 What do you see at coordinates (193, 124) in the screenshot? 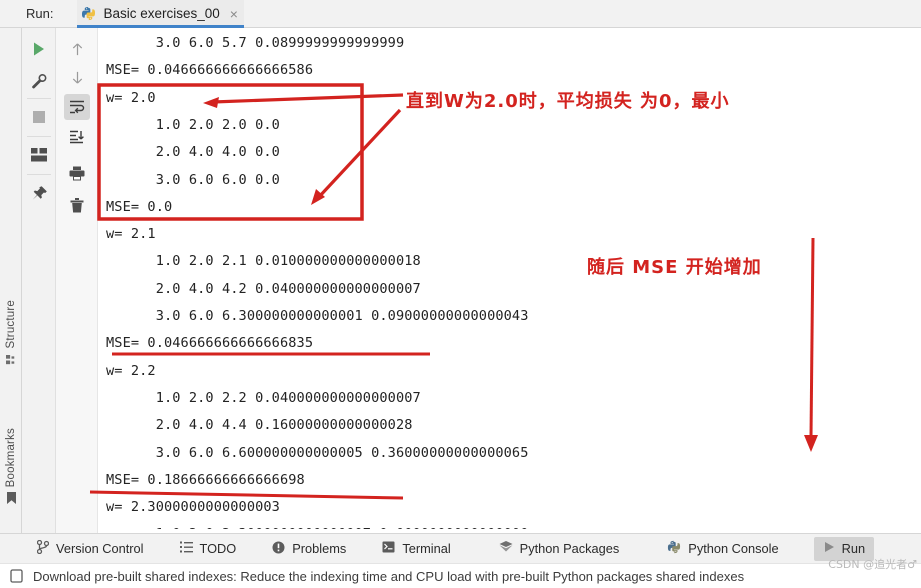
I see `console-line: 1.0 2.0 2.0 0.0` at bounding box center [193, 124].